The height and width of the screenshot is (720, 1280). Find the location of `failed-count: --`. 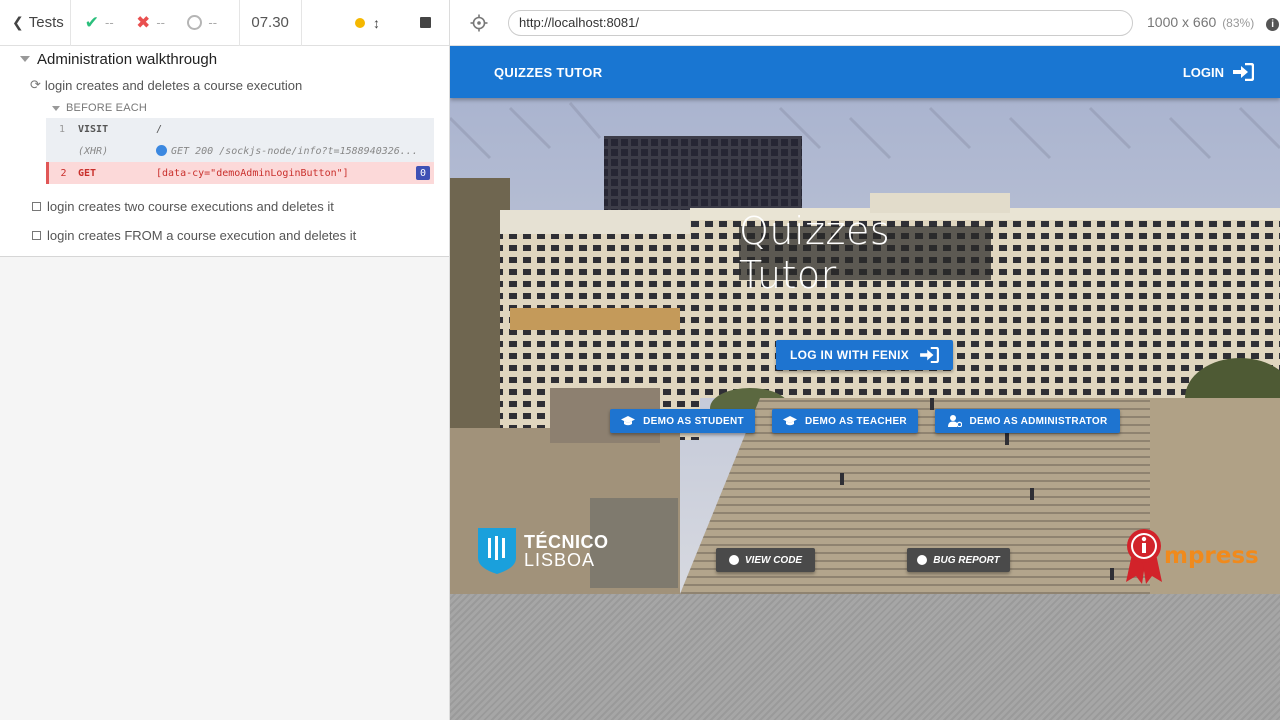

failed-count: -- is located at coordinates (161, 22).